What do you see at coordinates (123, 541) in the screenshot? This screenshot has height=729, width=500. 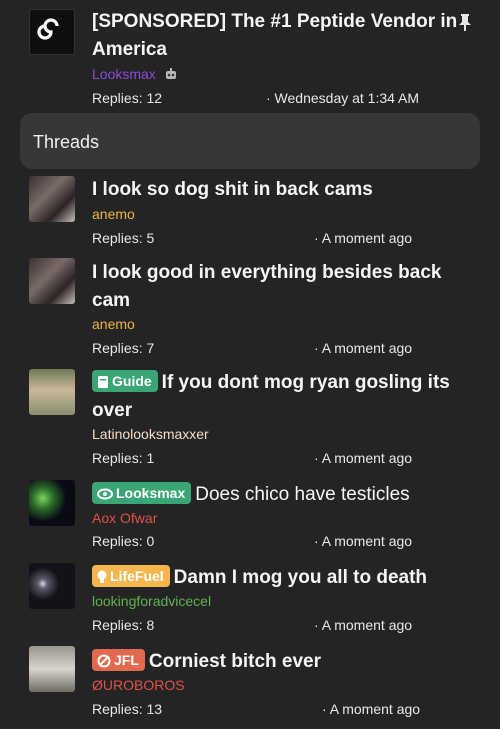 I see `reply-count: Replies: 0` at bounding box center [123, 541].